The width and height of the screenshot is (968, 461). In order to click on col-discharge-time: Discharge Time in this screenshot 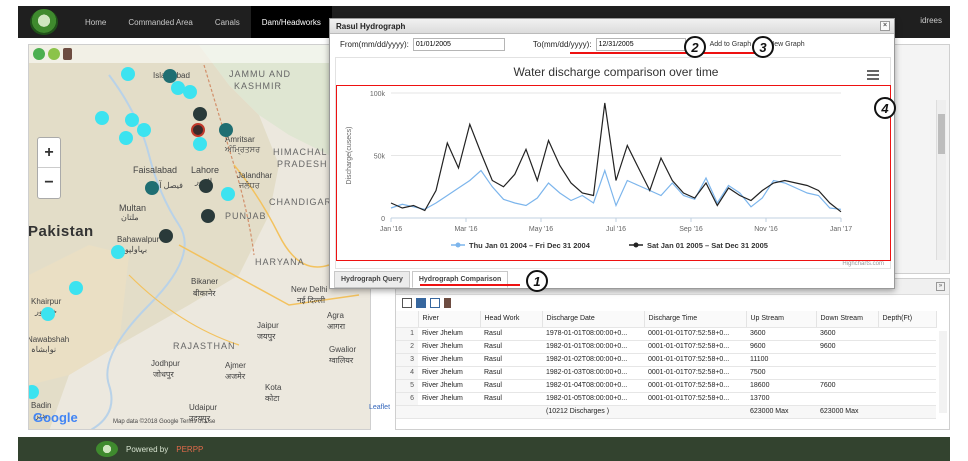, I will do `click(695, 319)`.